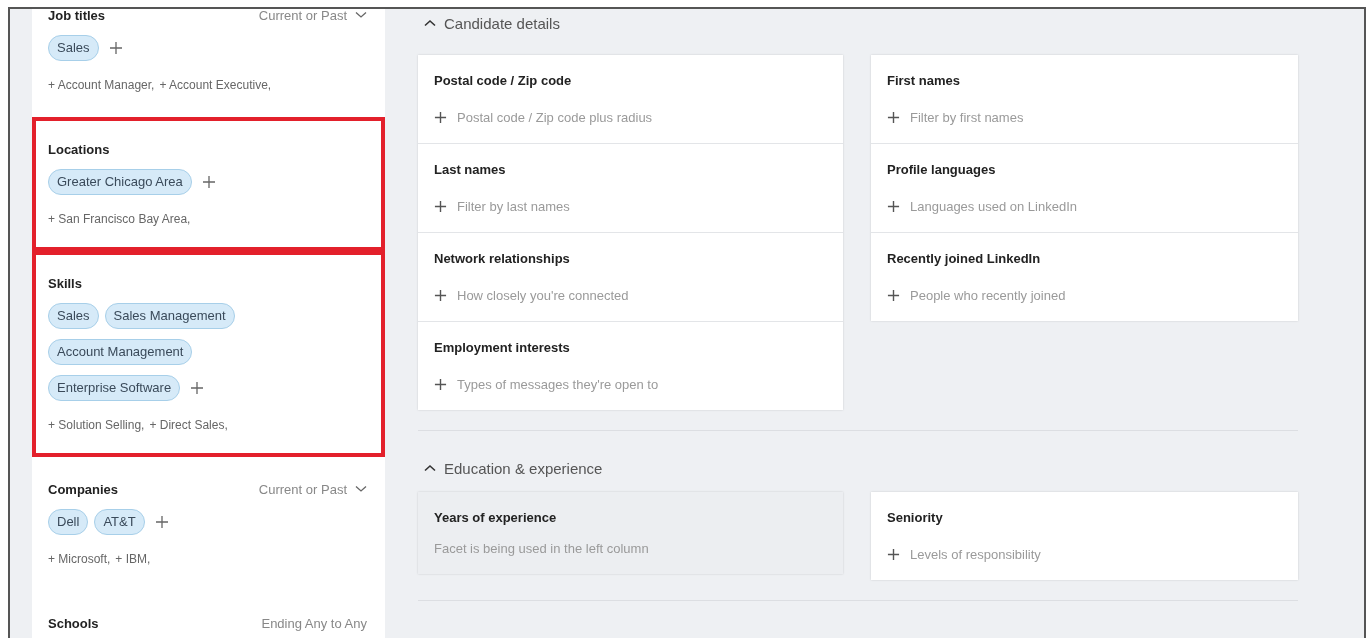  What do you see at coordinates (942, 170) in the screenshot?
I see `filter-title: Profile languages` at bounding box center [942, 170].